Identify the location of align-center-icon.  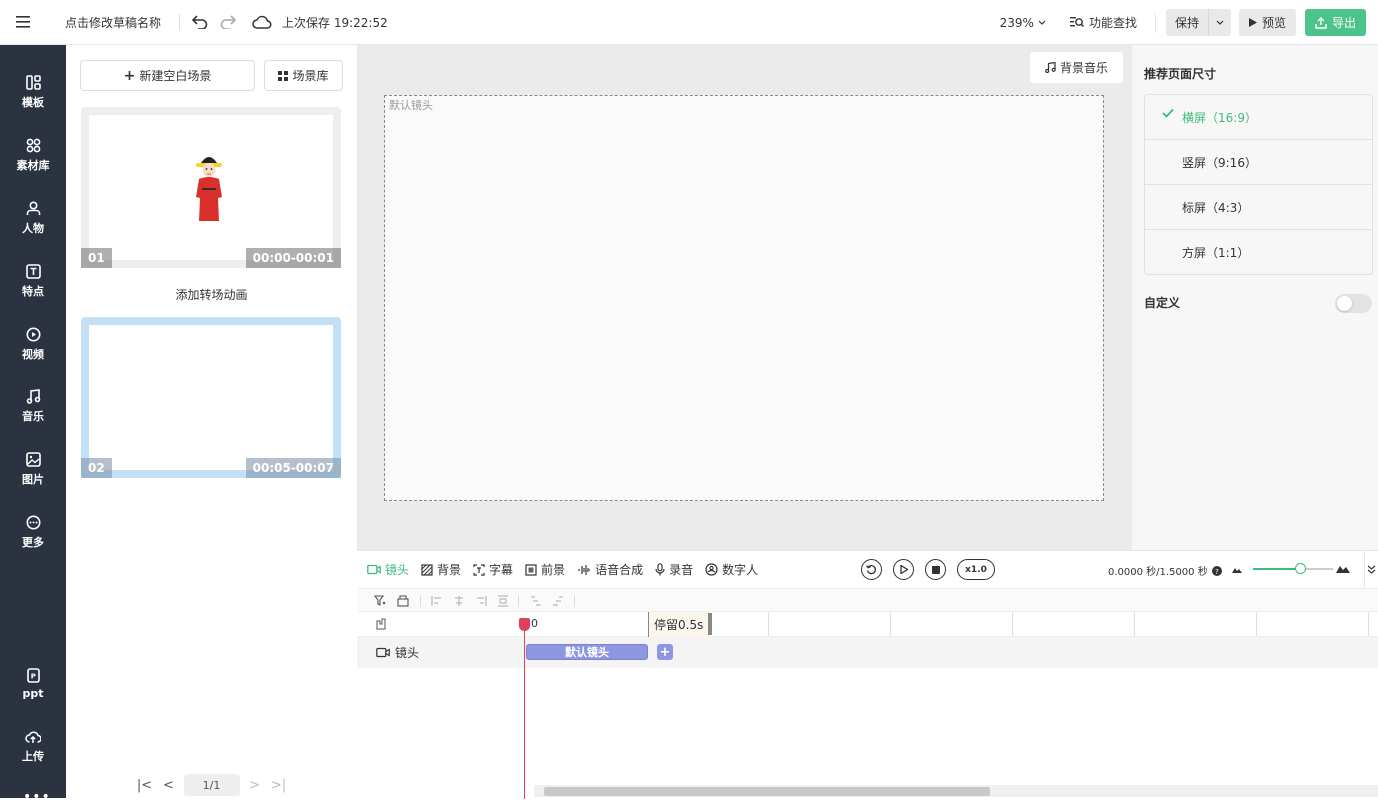
(459, 601).